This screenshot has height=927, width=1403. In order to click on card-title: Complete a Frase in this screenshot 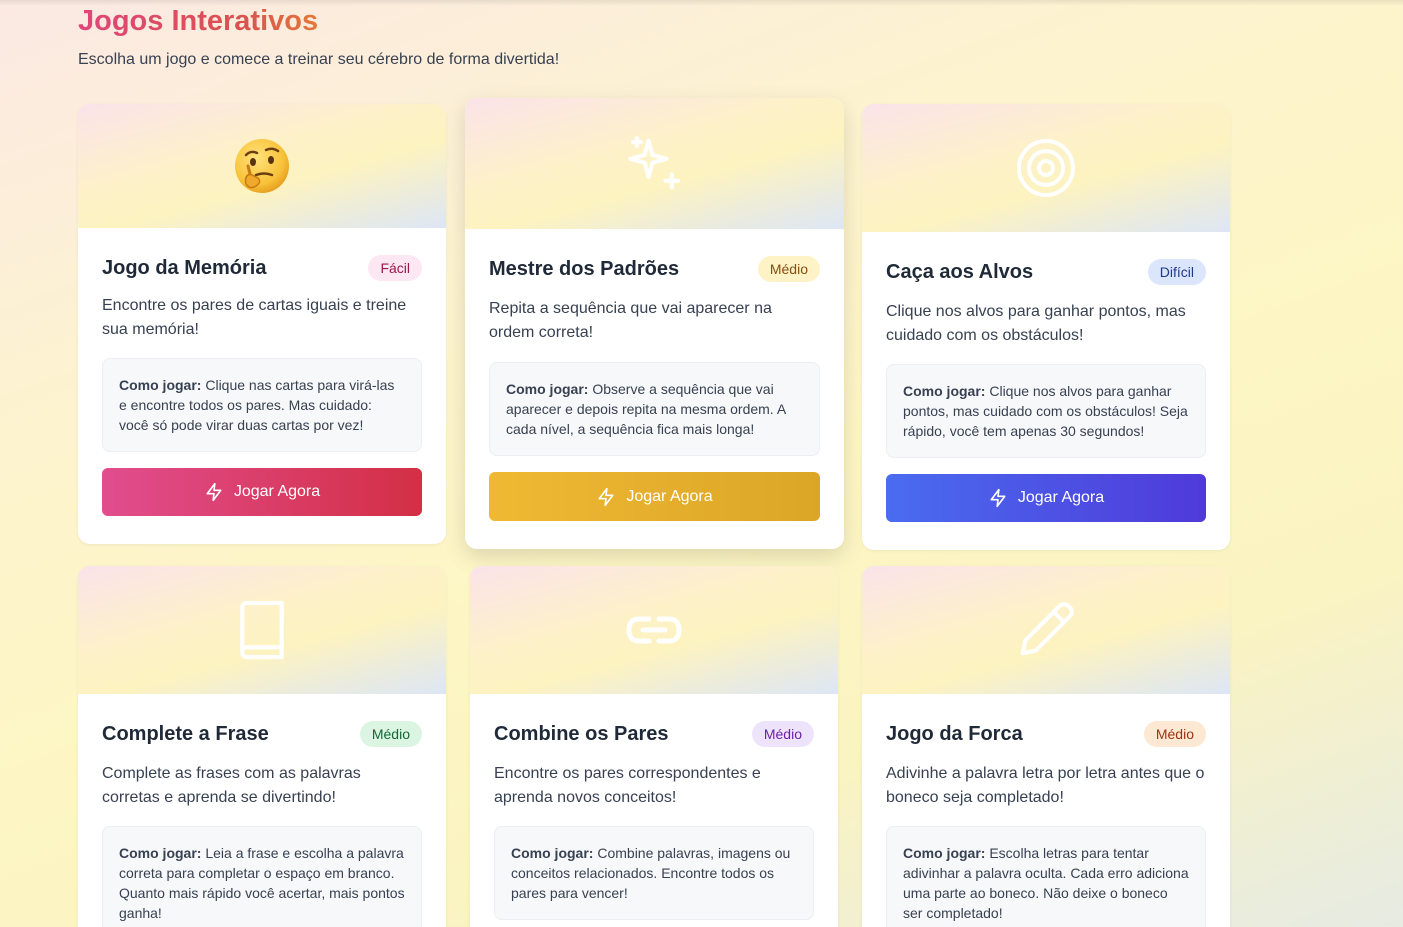, I will do `click(185, 733)`.